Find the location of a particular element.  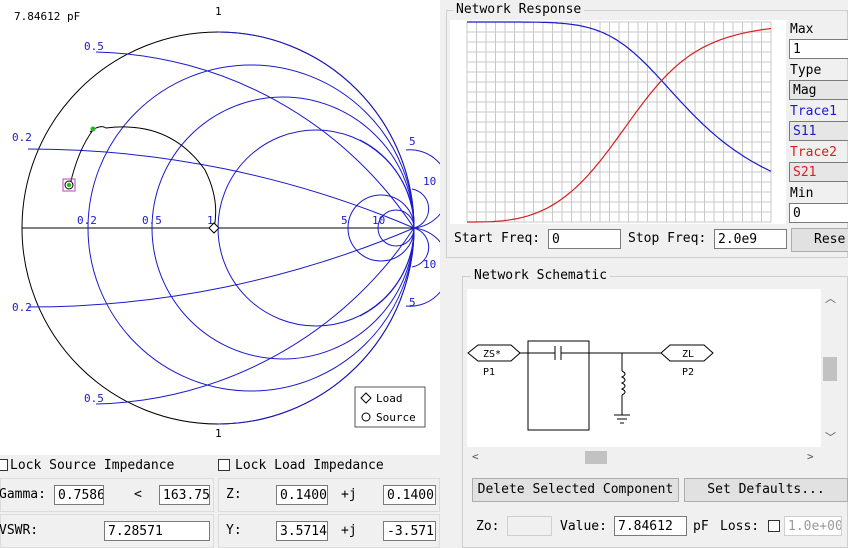

network-response-title: Network Response is located at coordinates (519, 9).